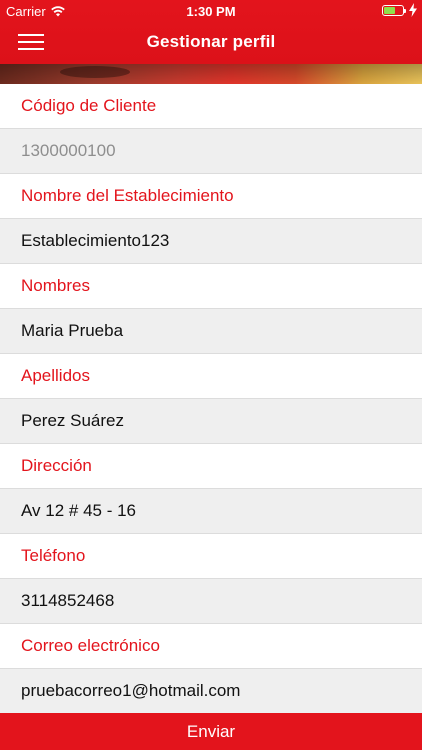  Describe the element at coordinates (211, 466) in the screenshot. I see `field-label: Dirección` at that location.